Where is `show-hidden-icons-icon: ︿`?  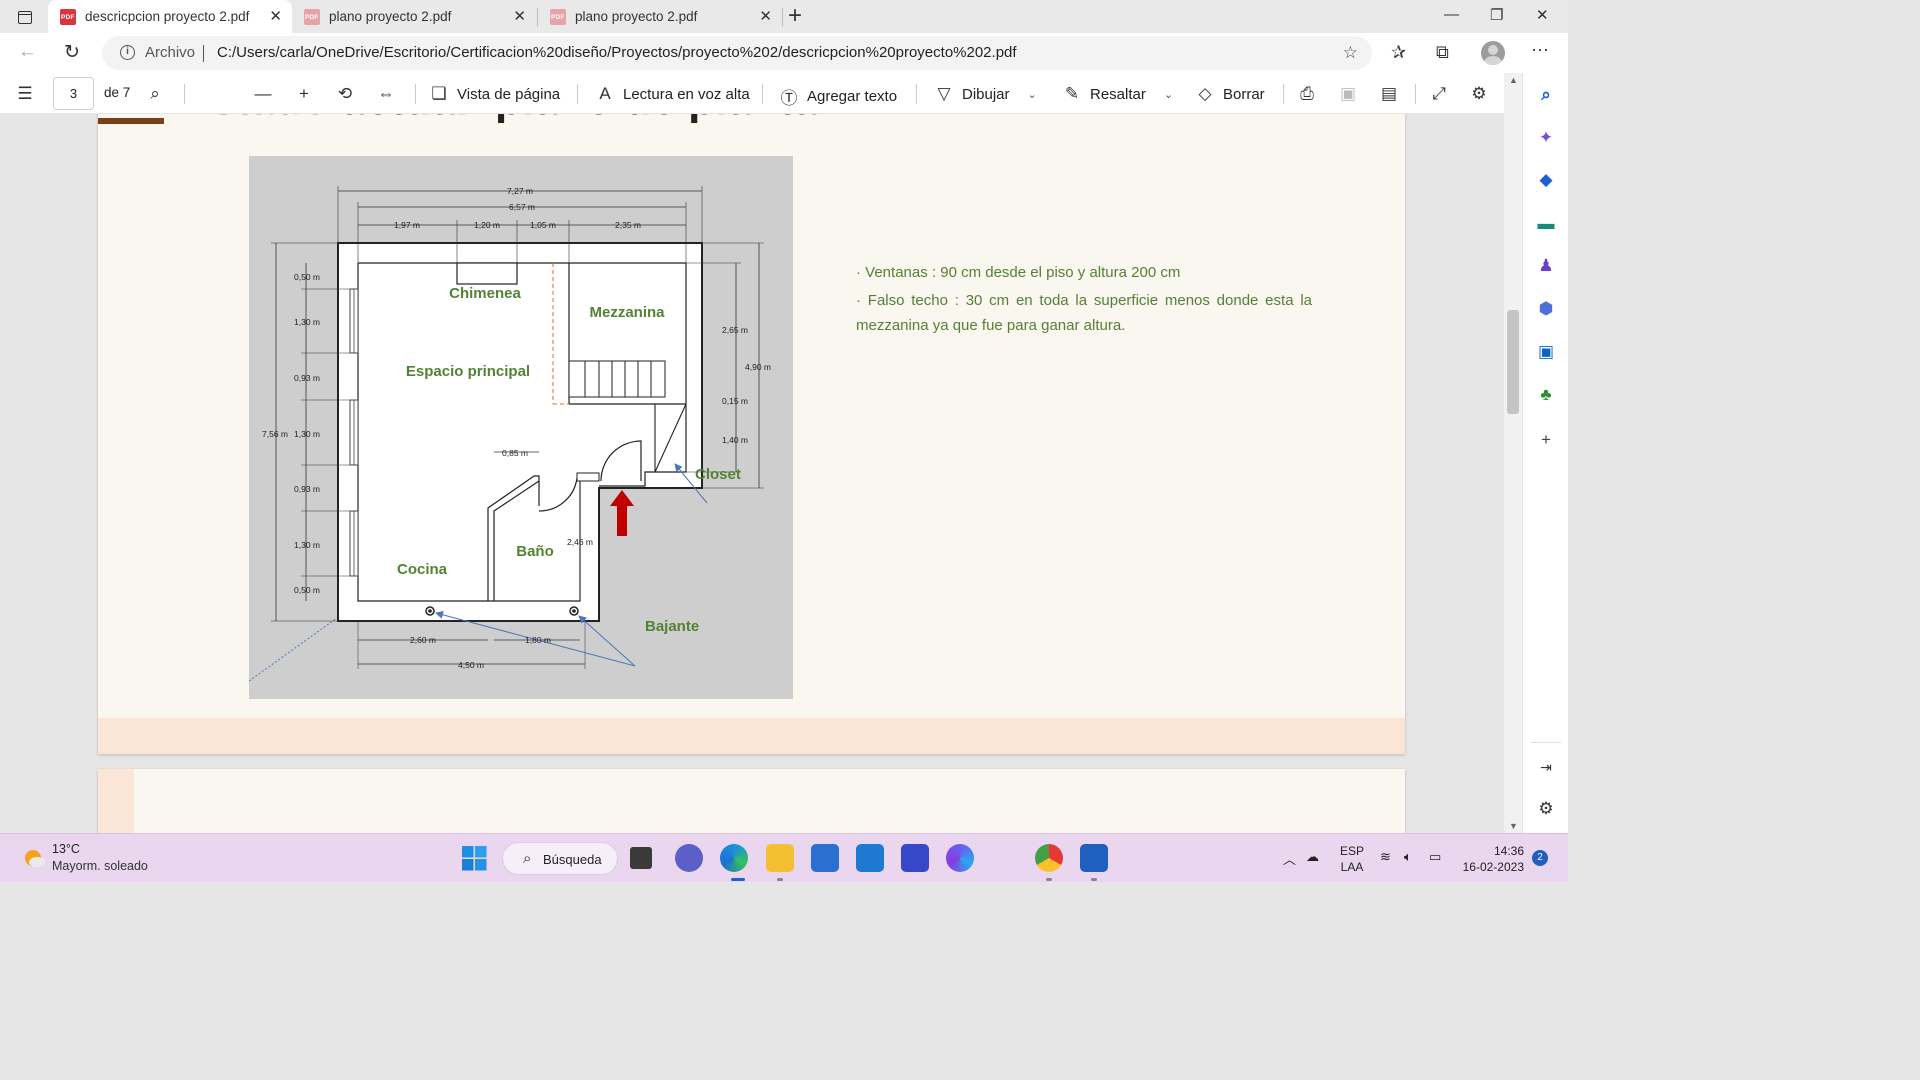
show-hidden-icons-icon: ︿ is located at coordinates (1289, 858).